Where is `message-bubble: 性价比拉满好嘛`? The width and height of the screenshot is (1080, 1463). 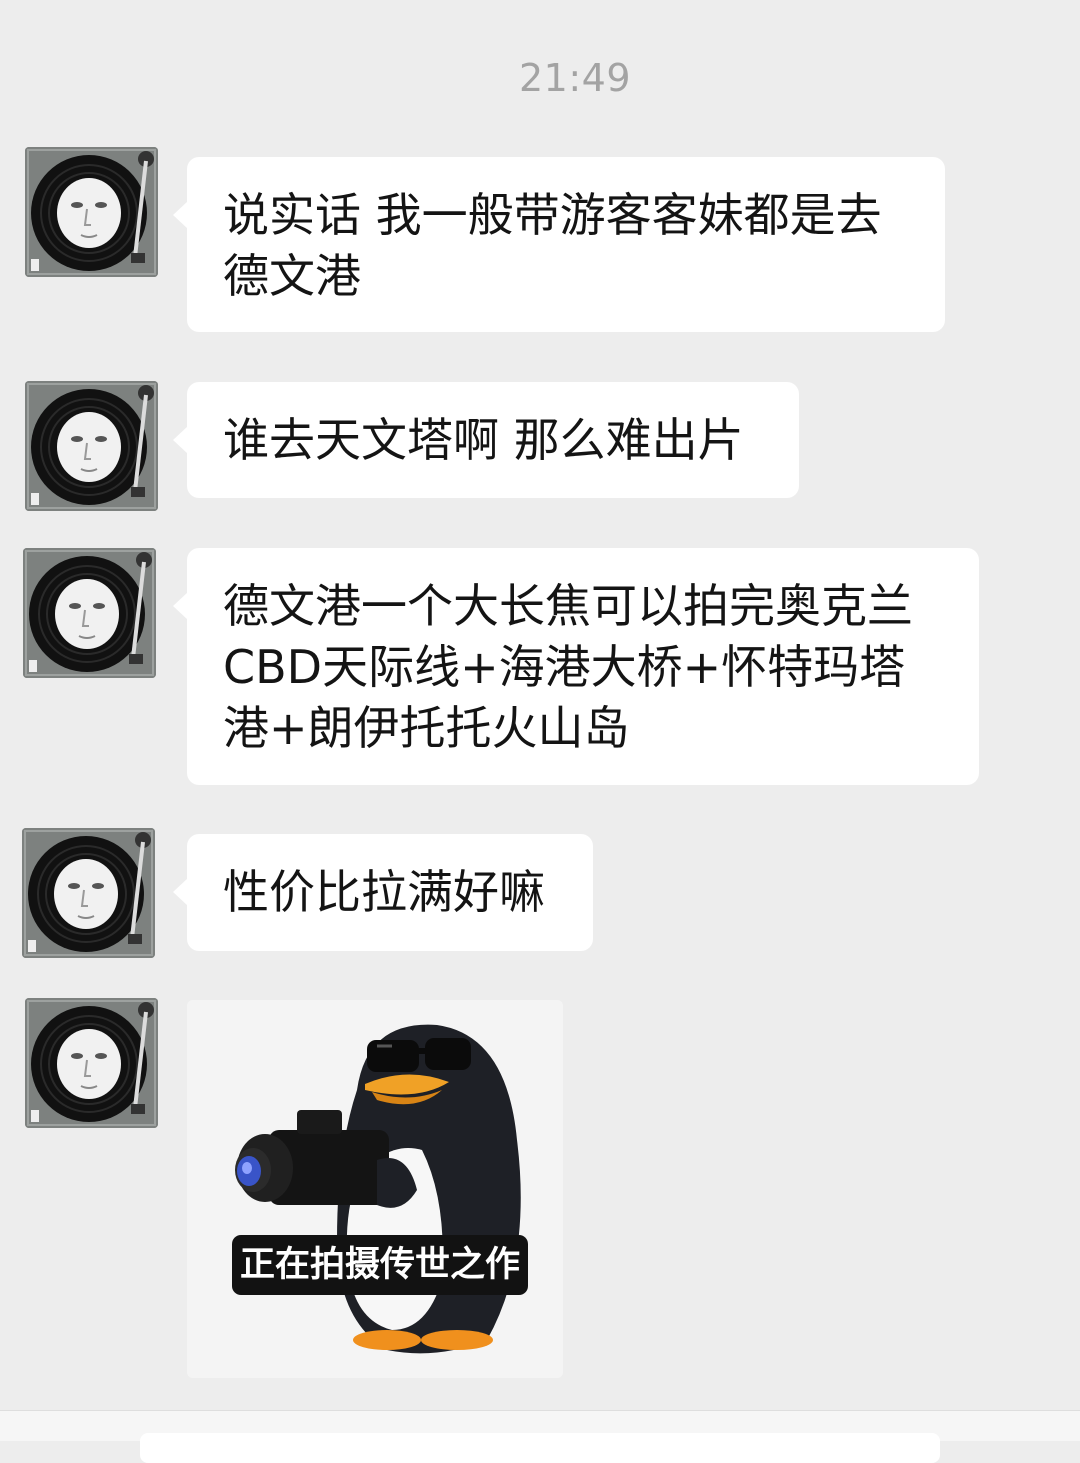
message-bubble: 性价比拉满好嘛 is located at coordinates (383, 892).